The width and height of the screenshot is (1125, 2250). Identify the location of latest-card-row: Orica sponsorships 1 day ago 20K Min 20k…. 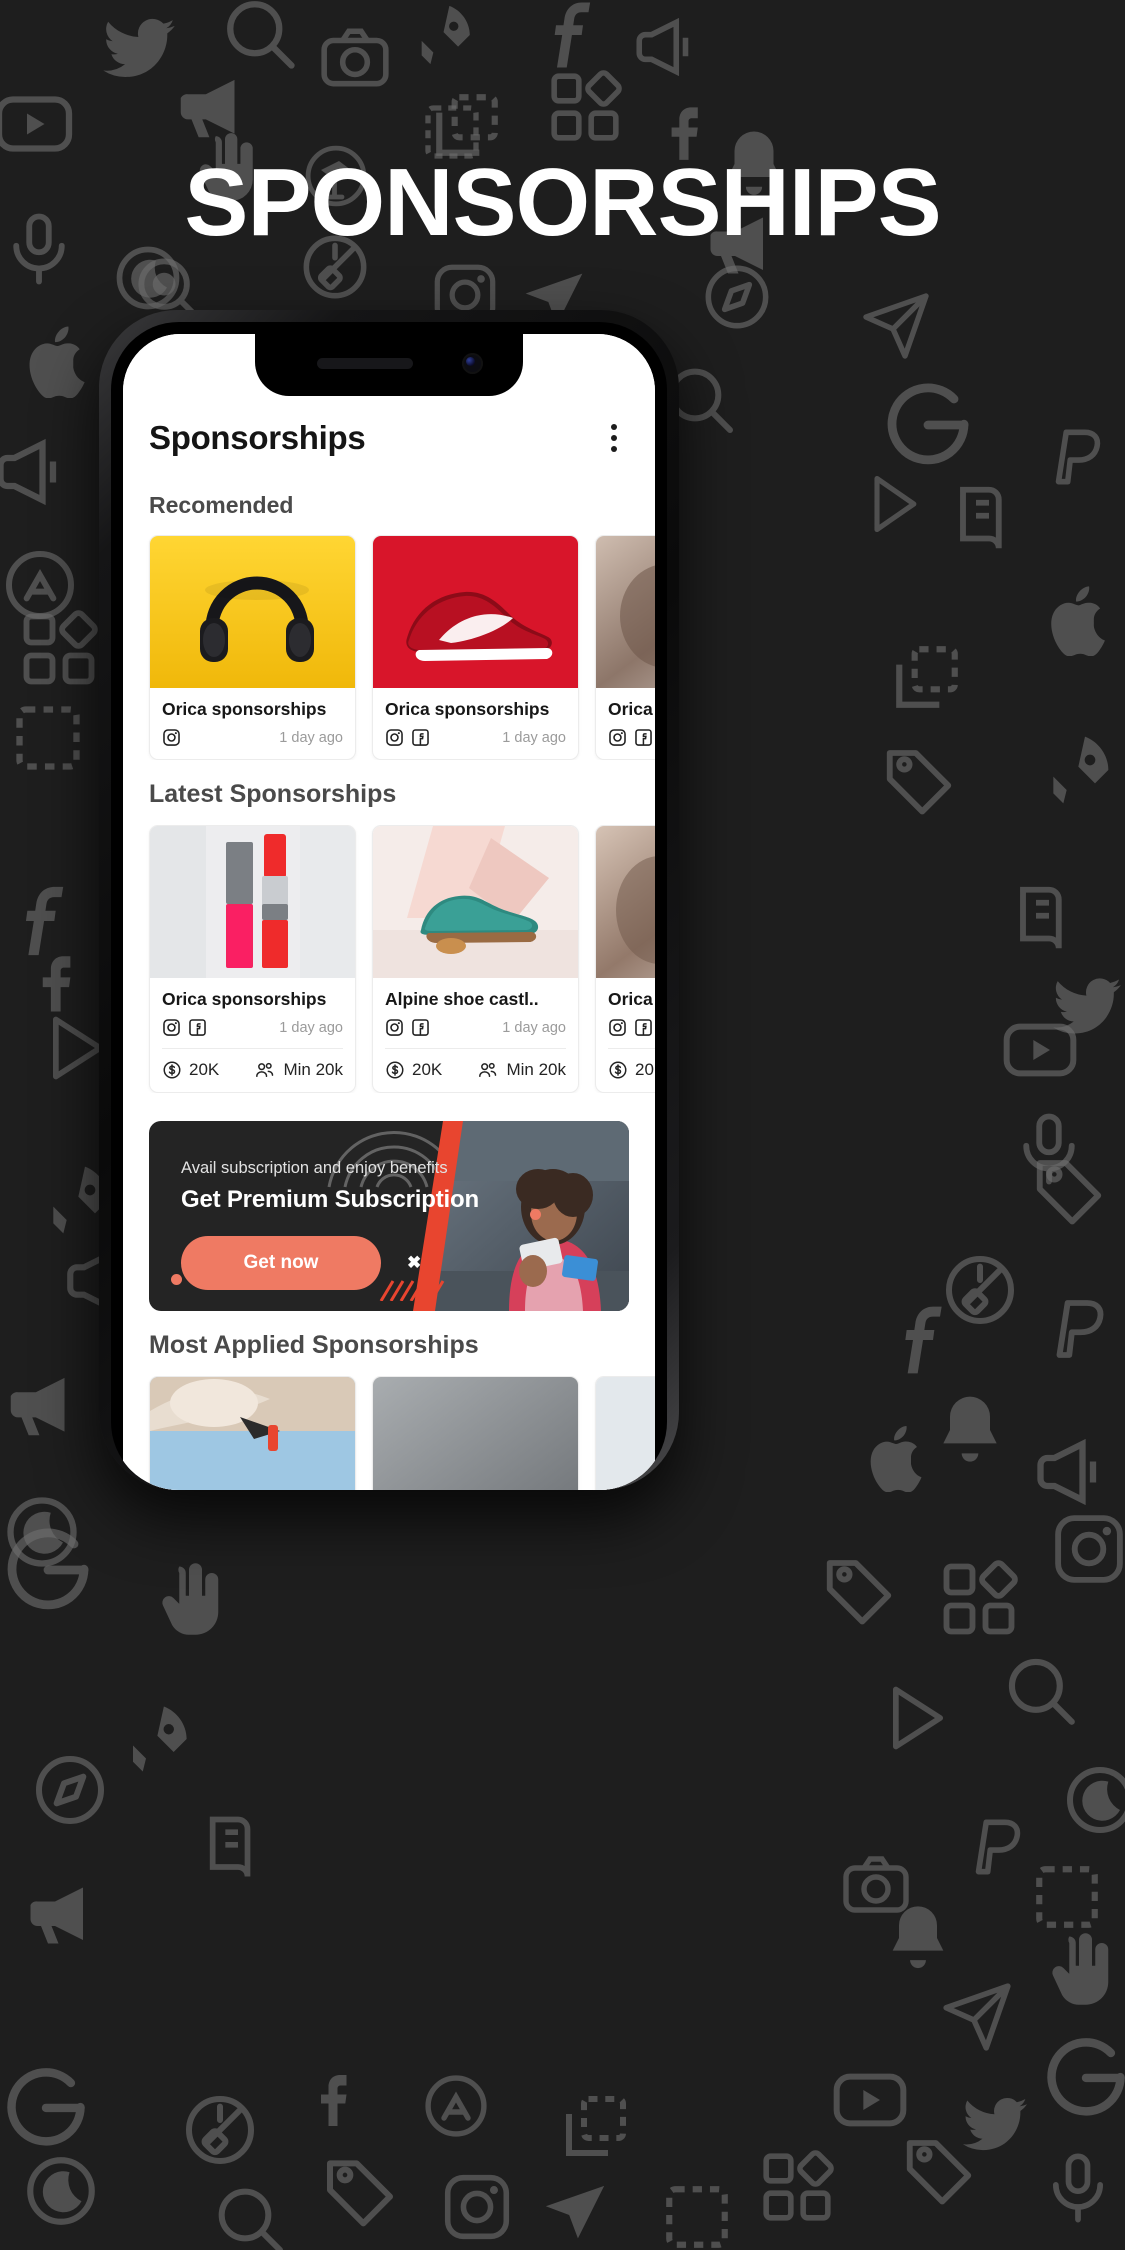
(389, 959).